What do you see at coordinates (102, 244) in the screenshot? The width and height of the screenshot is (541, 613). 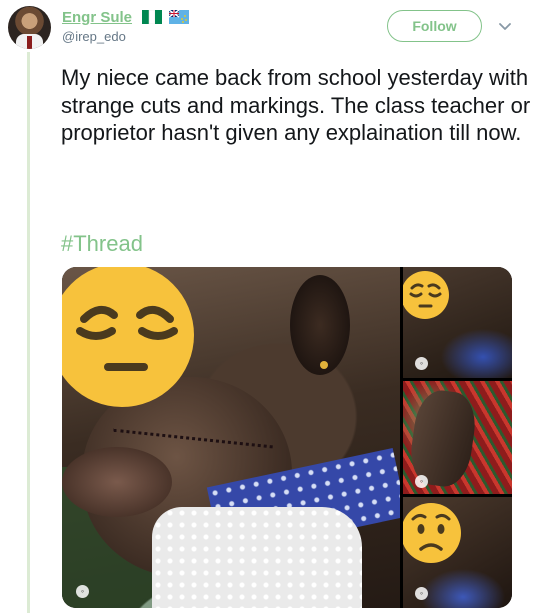 I see `hashtag-link: #Thread` at bounding box center [102, 244].